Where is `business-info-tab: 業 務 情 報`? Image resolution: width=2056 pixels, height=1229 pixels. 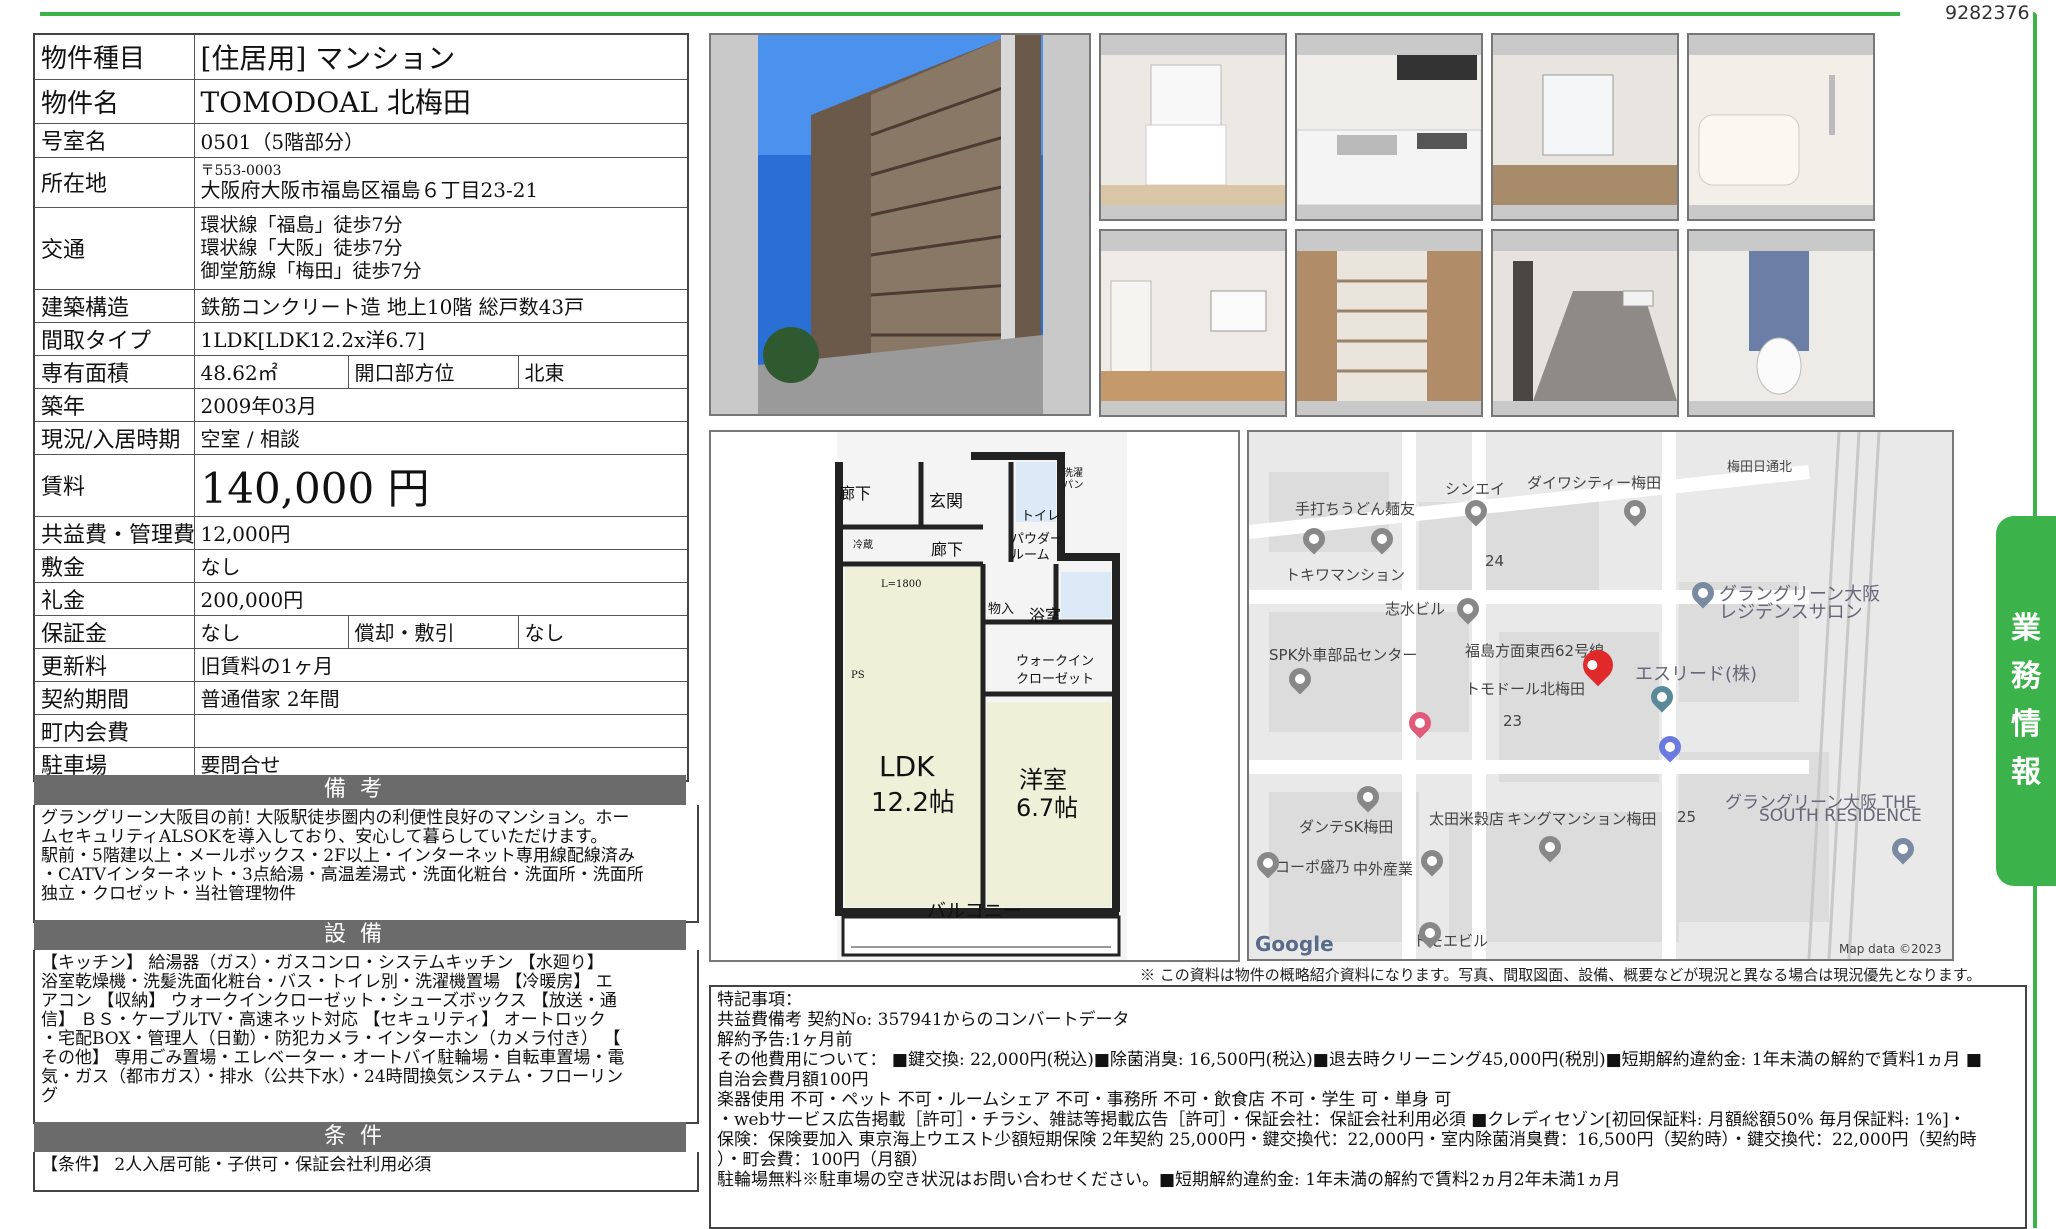 business-info-tab: 業 務 情 報 is located at coordinates (2026, 701).